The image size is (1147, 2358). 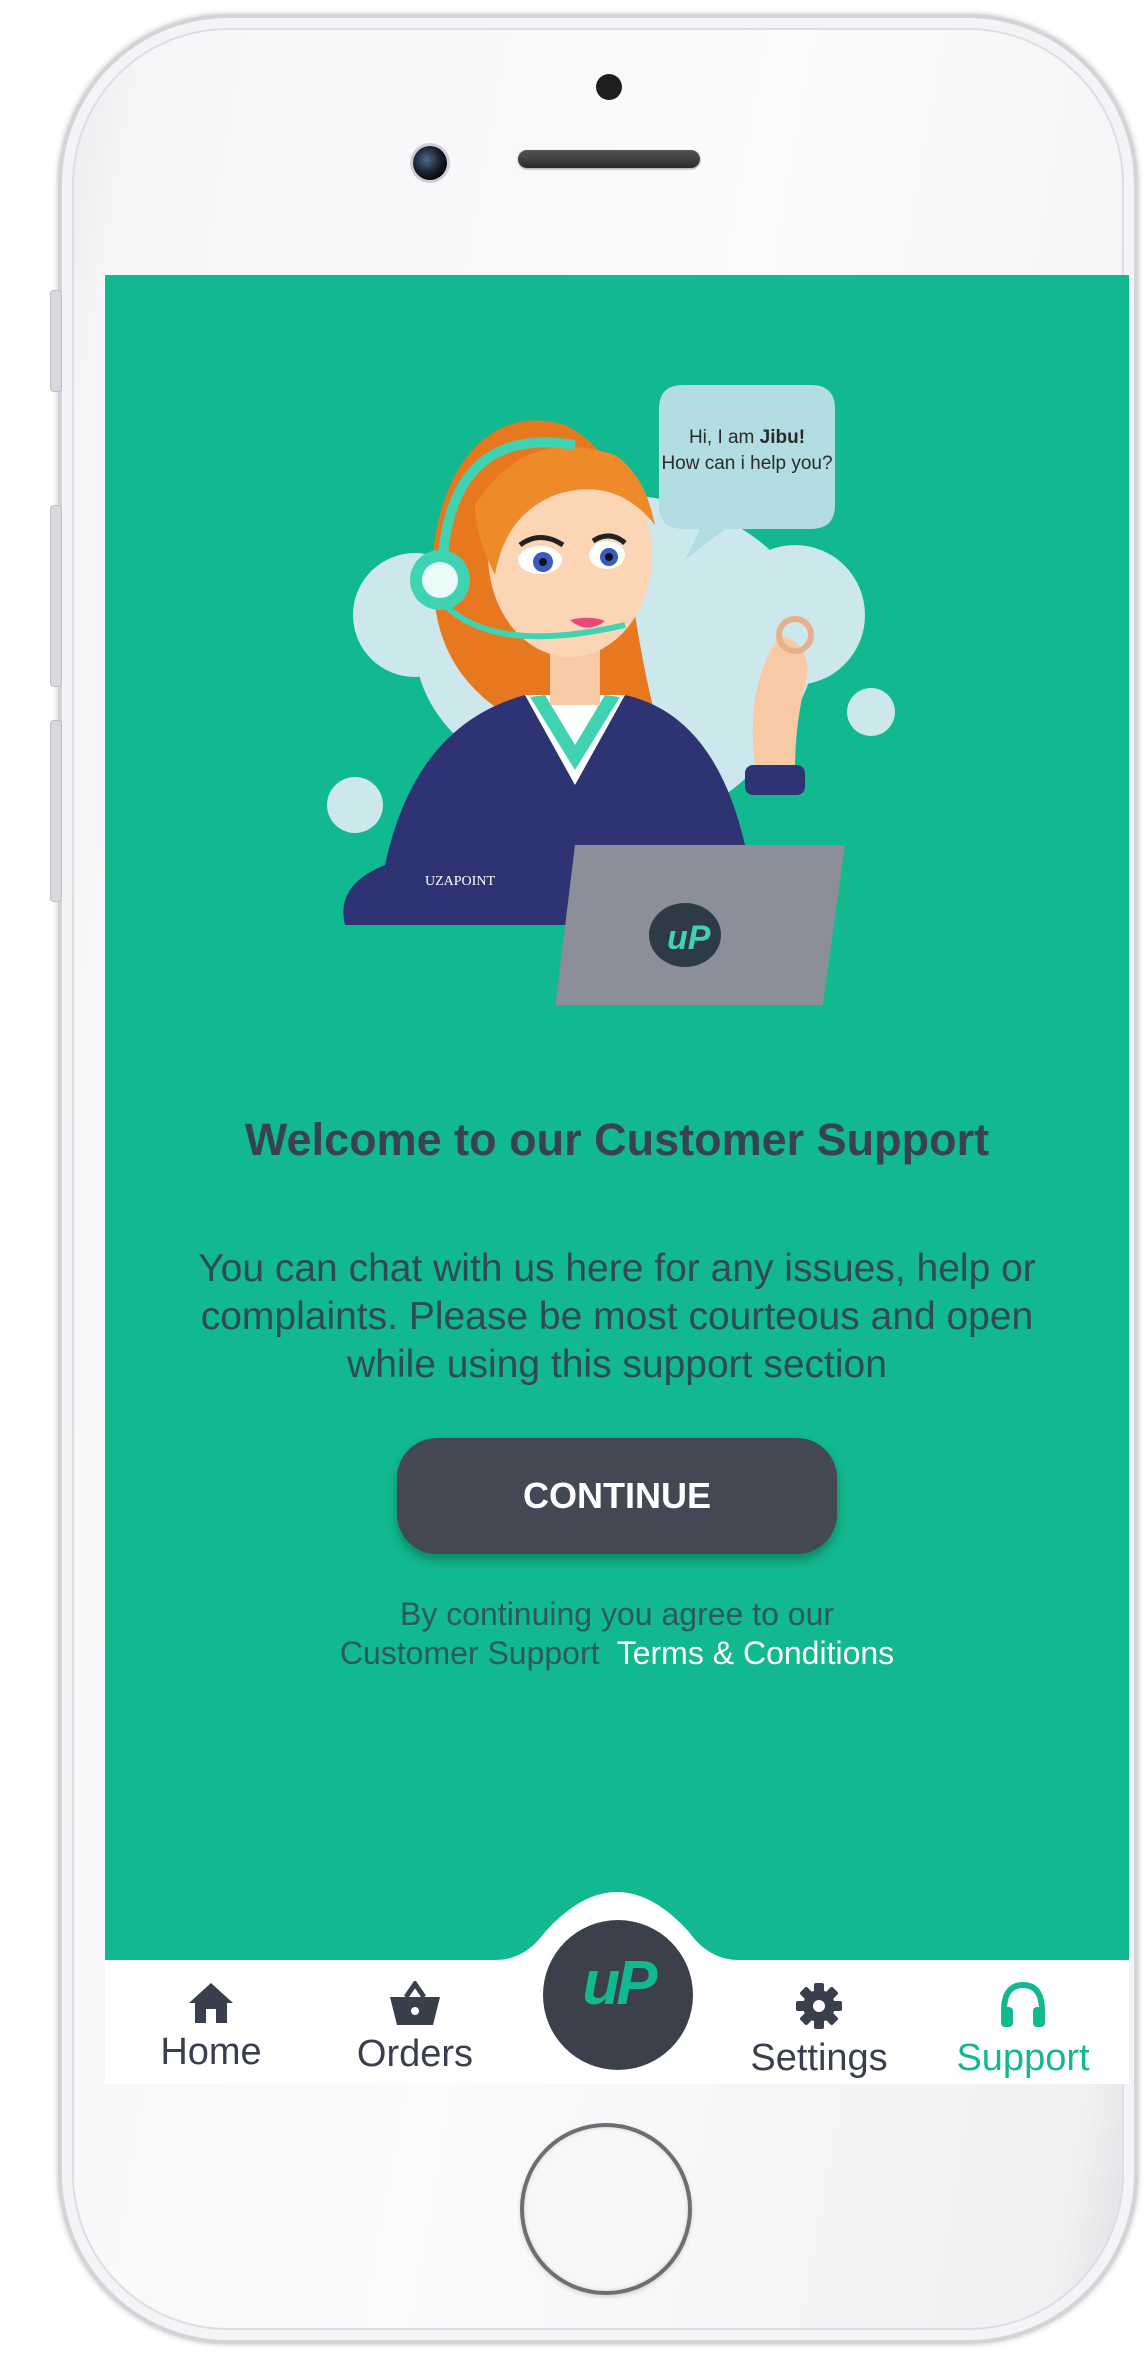 What do you see at coordinates (617, 1139) in the screenshot?
I see `page-title: Welcome to our Customer Support` at bounding box center [617, 1139].